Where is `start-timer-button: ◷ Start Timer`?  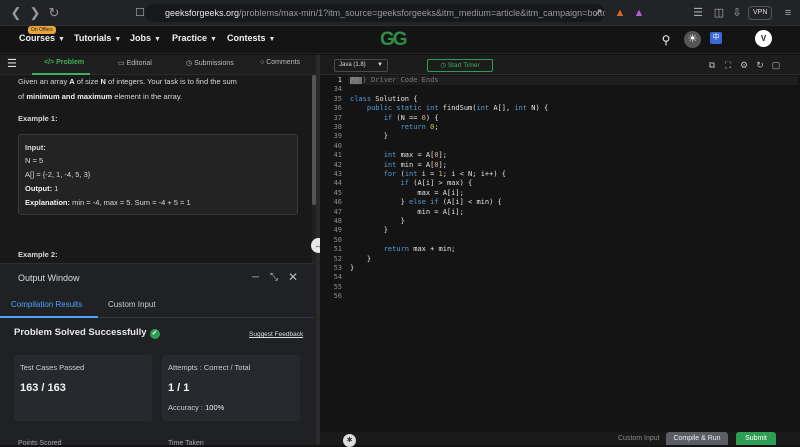
start-timer-button: ◷ Start Timer is located at coordinates (460, 65).